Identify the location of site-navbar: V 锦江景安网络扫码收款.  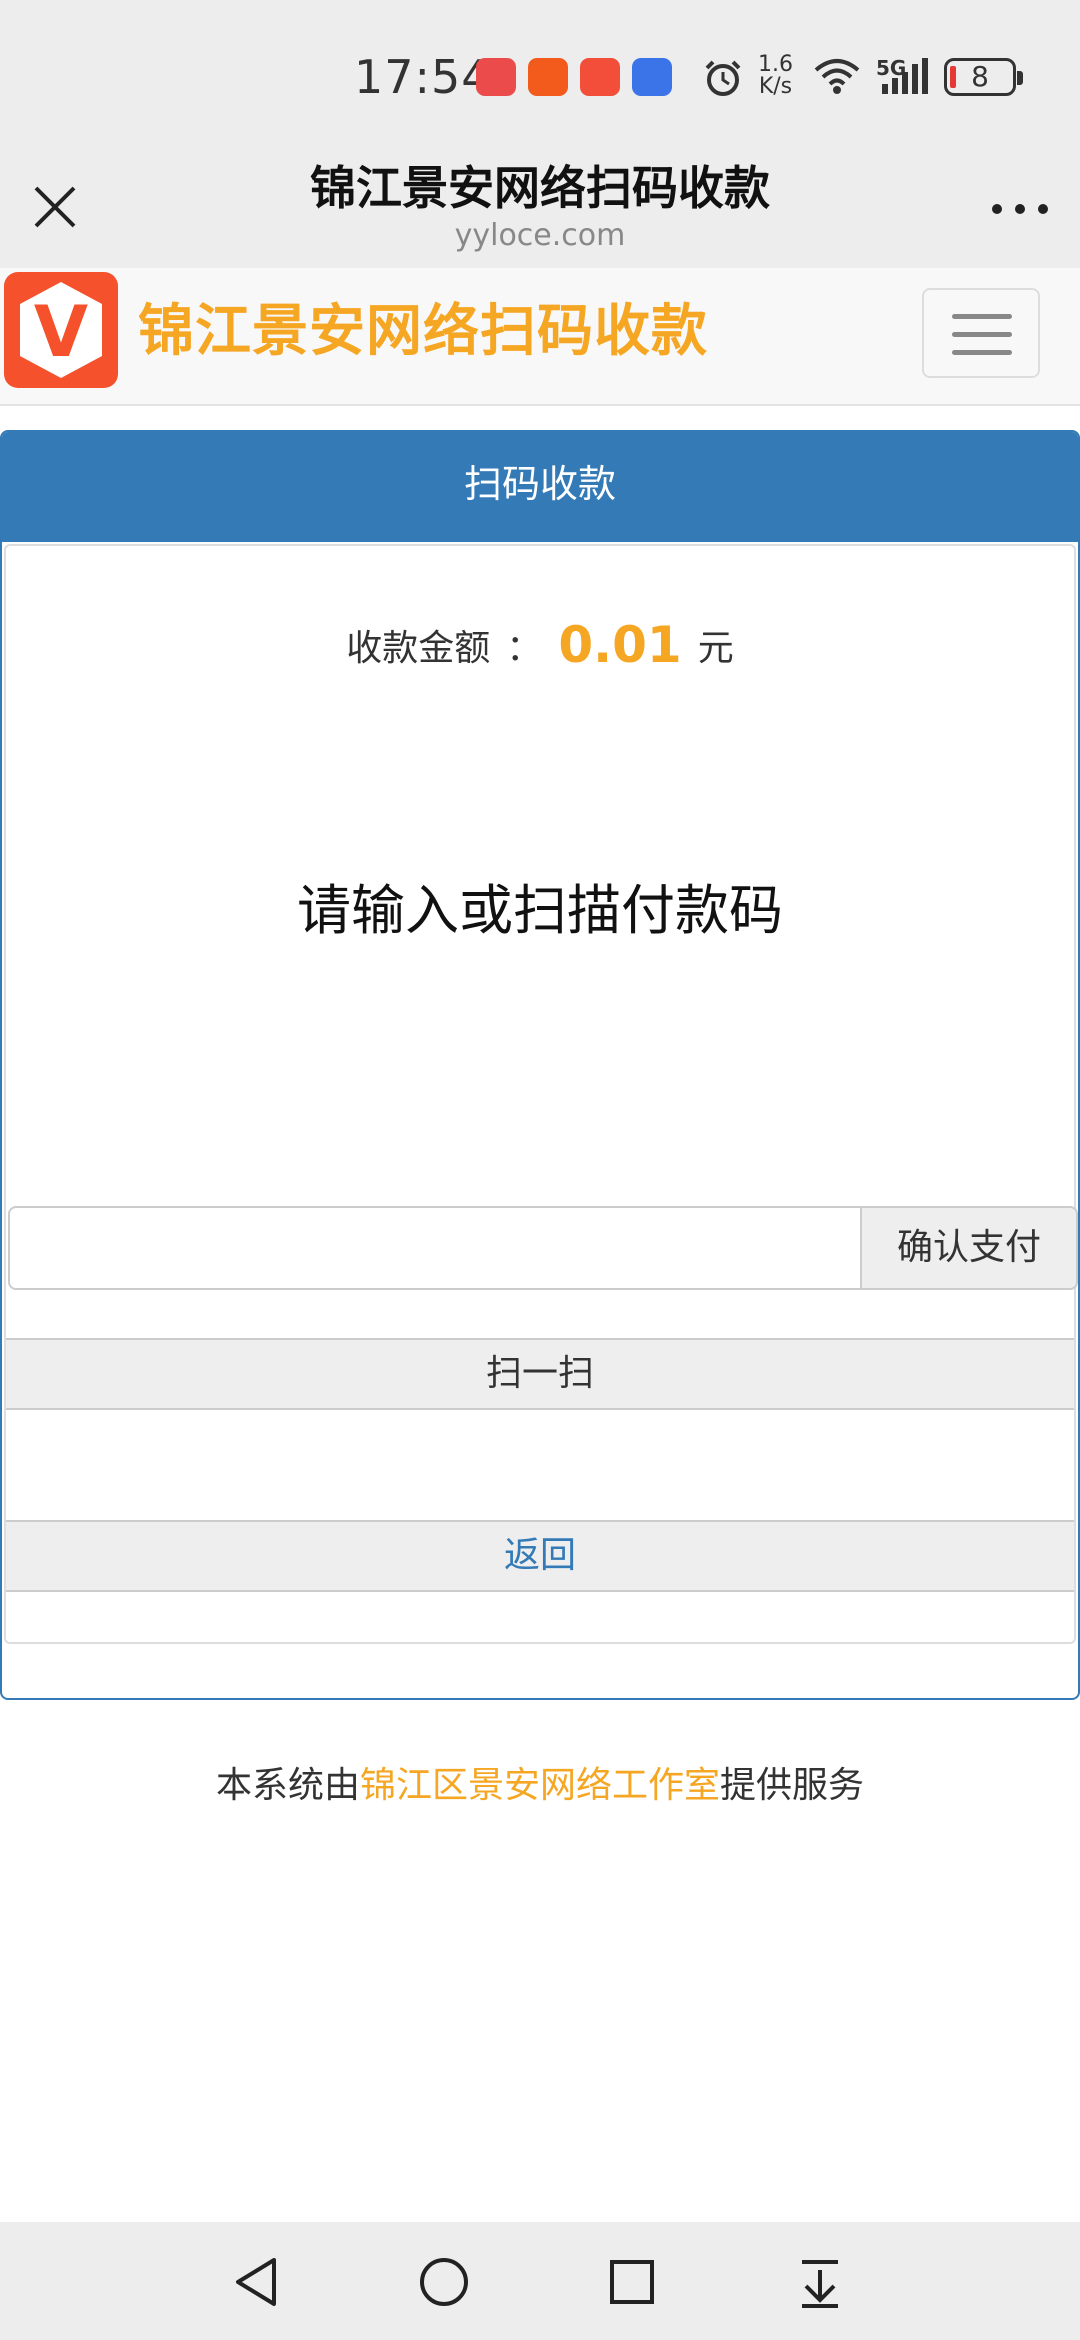
(540, 337).